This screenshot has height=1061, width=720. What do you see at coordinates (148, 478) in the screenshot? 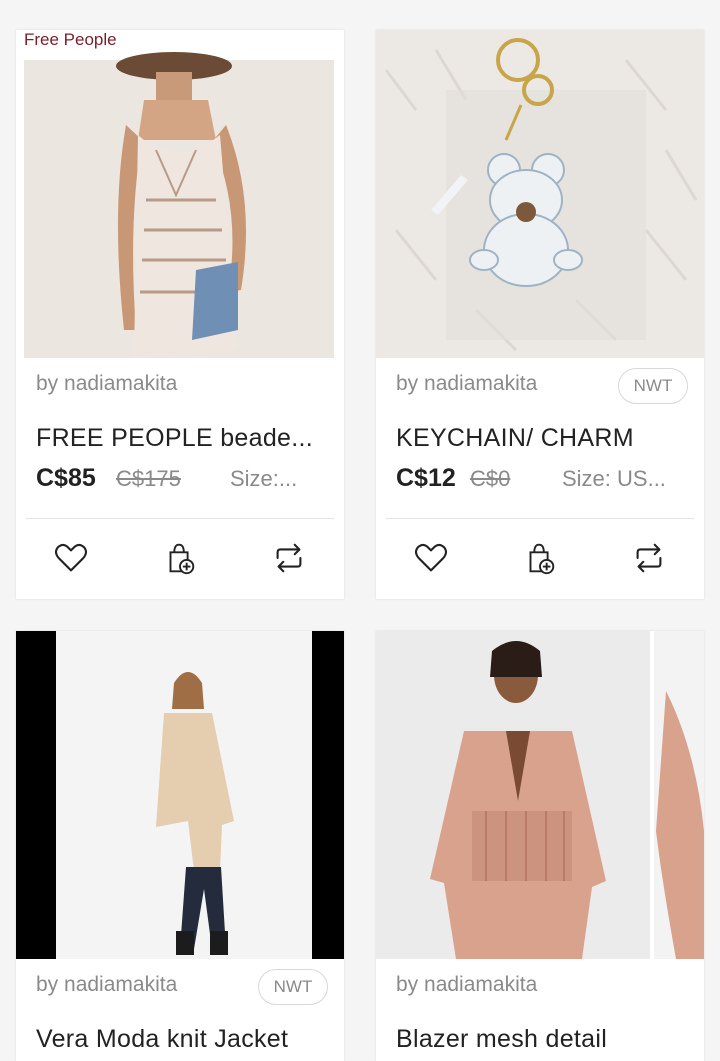
I see `original-price: C$175` at bounding box center [148, 478].